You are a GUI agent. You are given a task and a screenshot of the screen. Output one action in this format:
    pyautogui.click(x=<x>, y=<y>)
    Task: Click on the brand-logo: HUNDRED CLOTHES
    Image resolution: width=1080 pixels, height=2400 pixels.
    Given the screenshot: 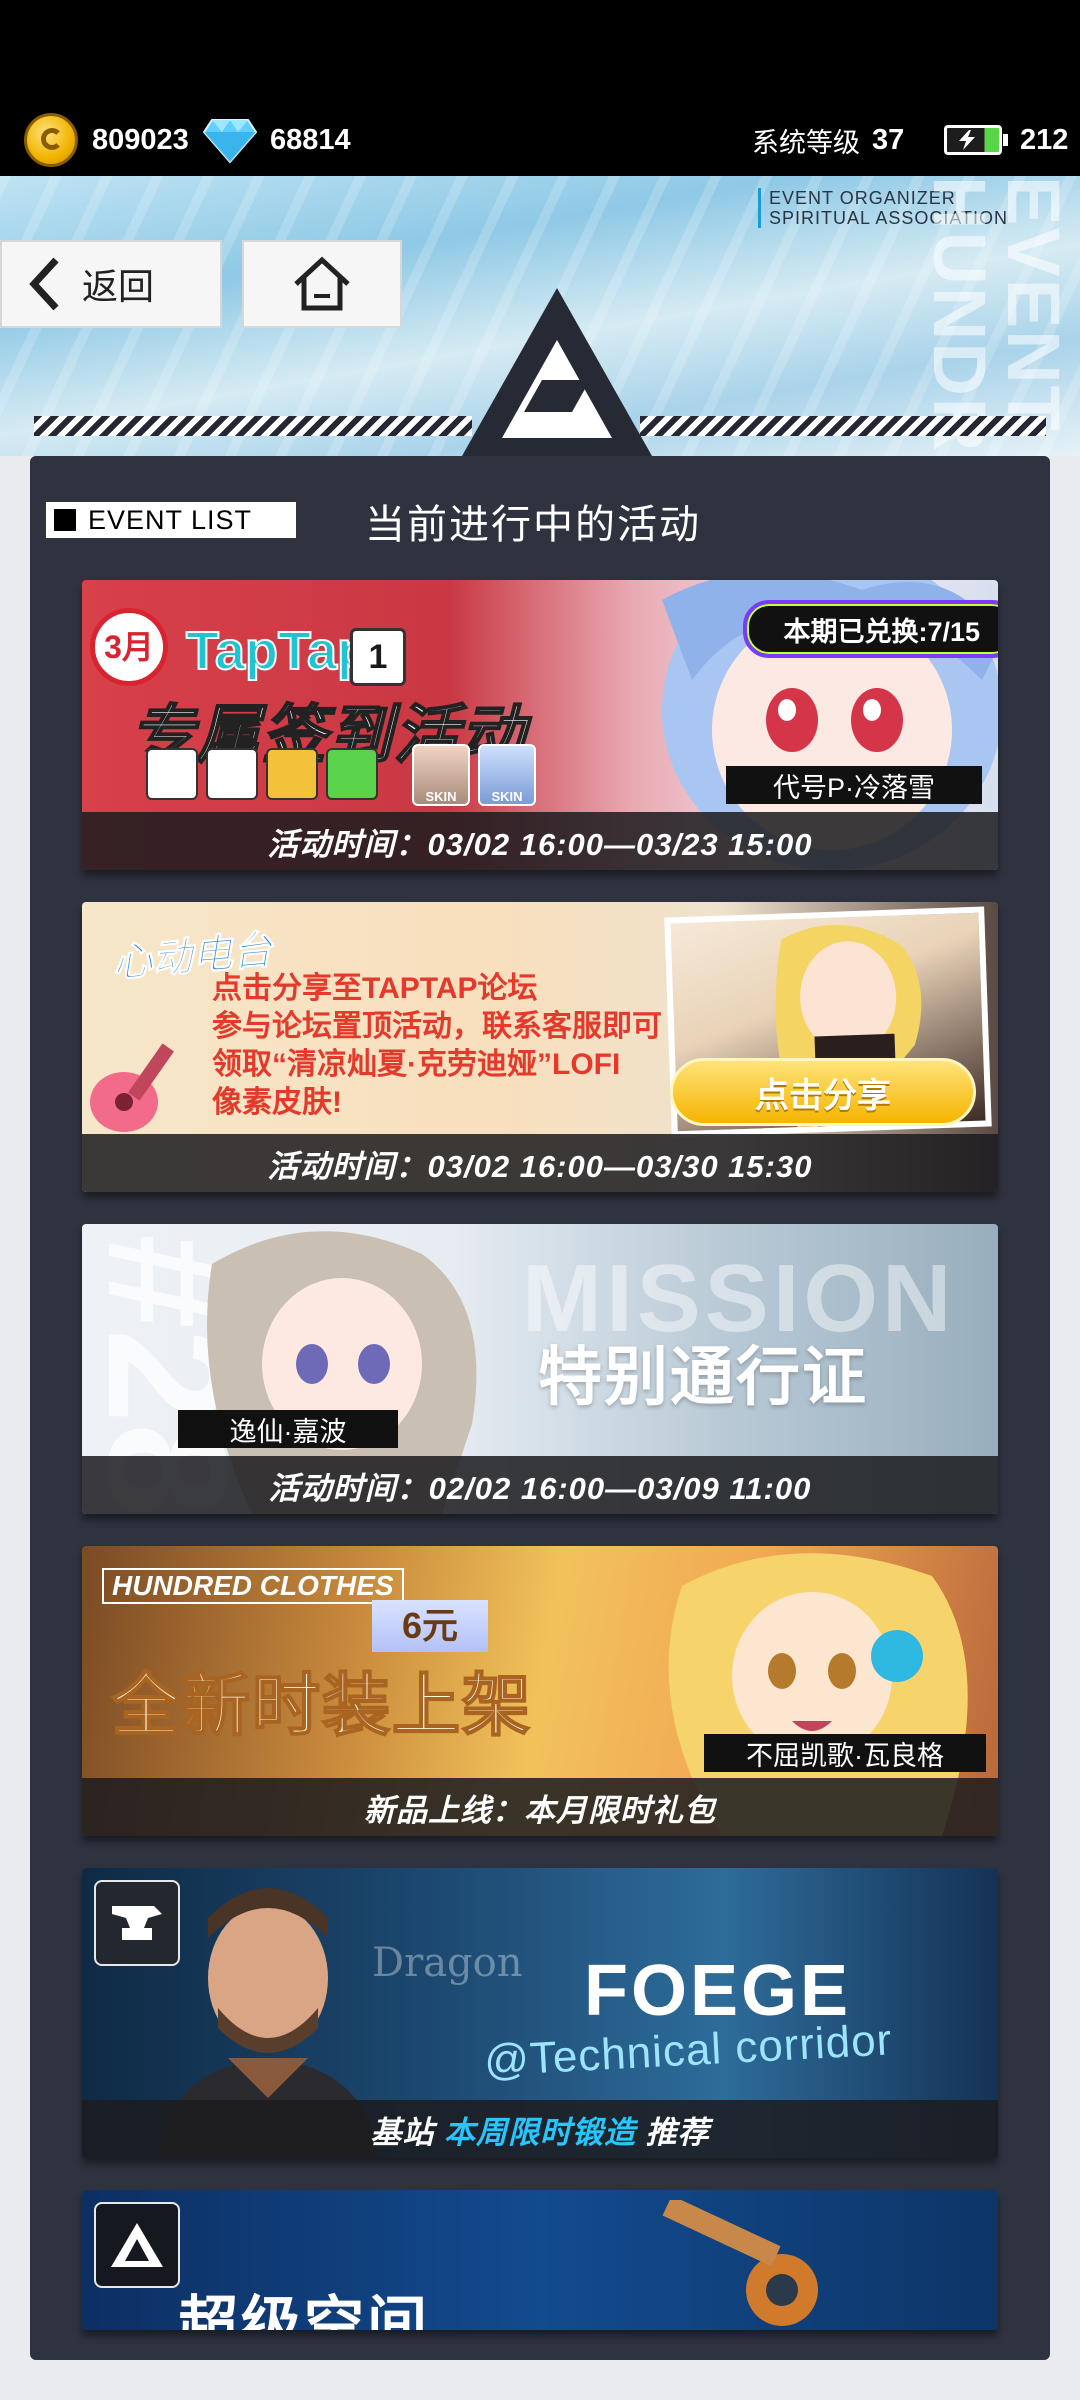 What is the action you would take?
    pyautogui.click(x=253, y=1586)
    